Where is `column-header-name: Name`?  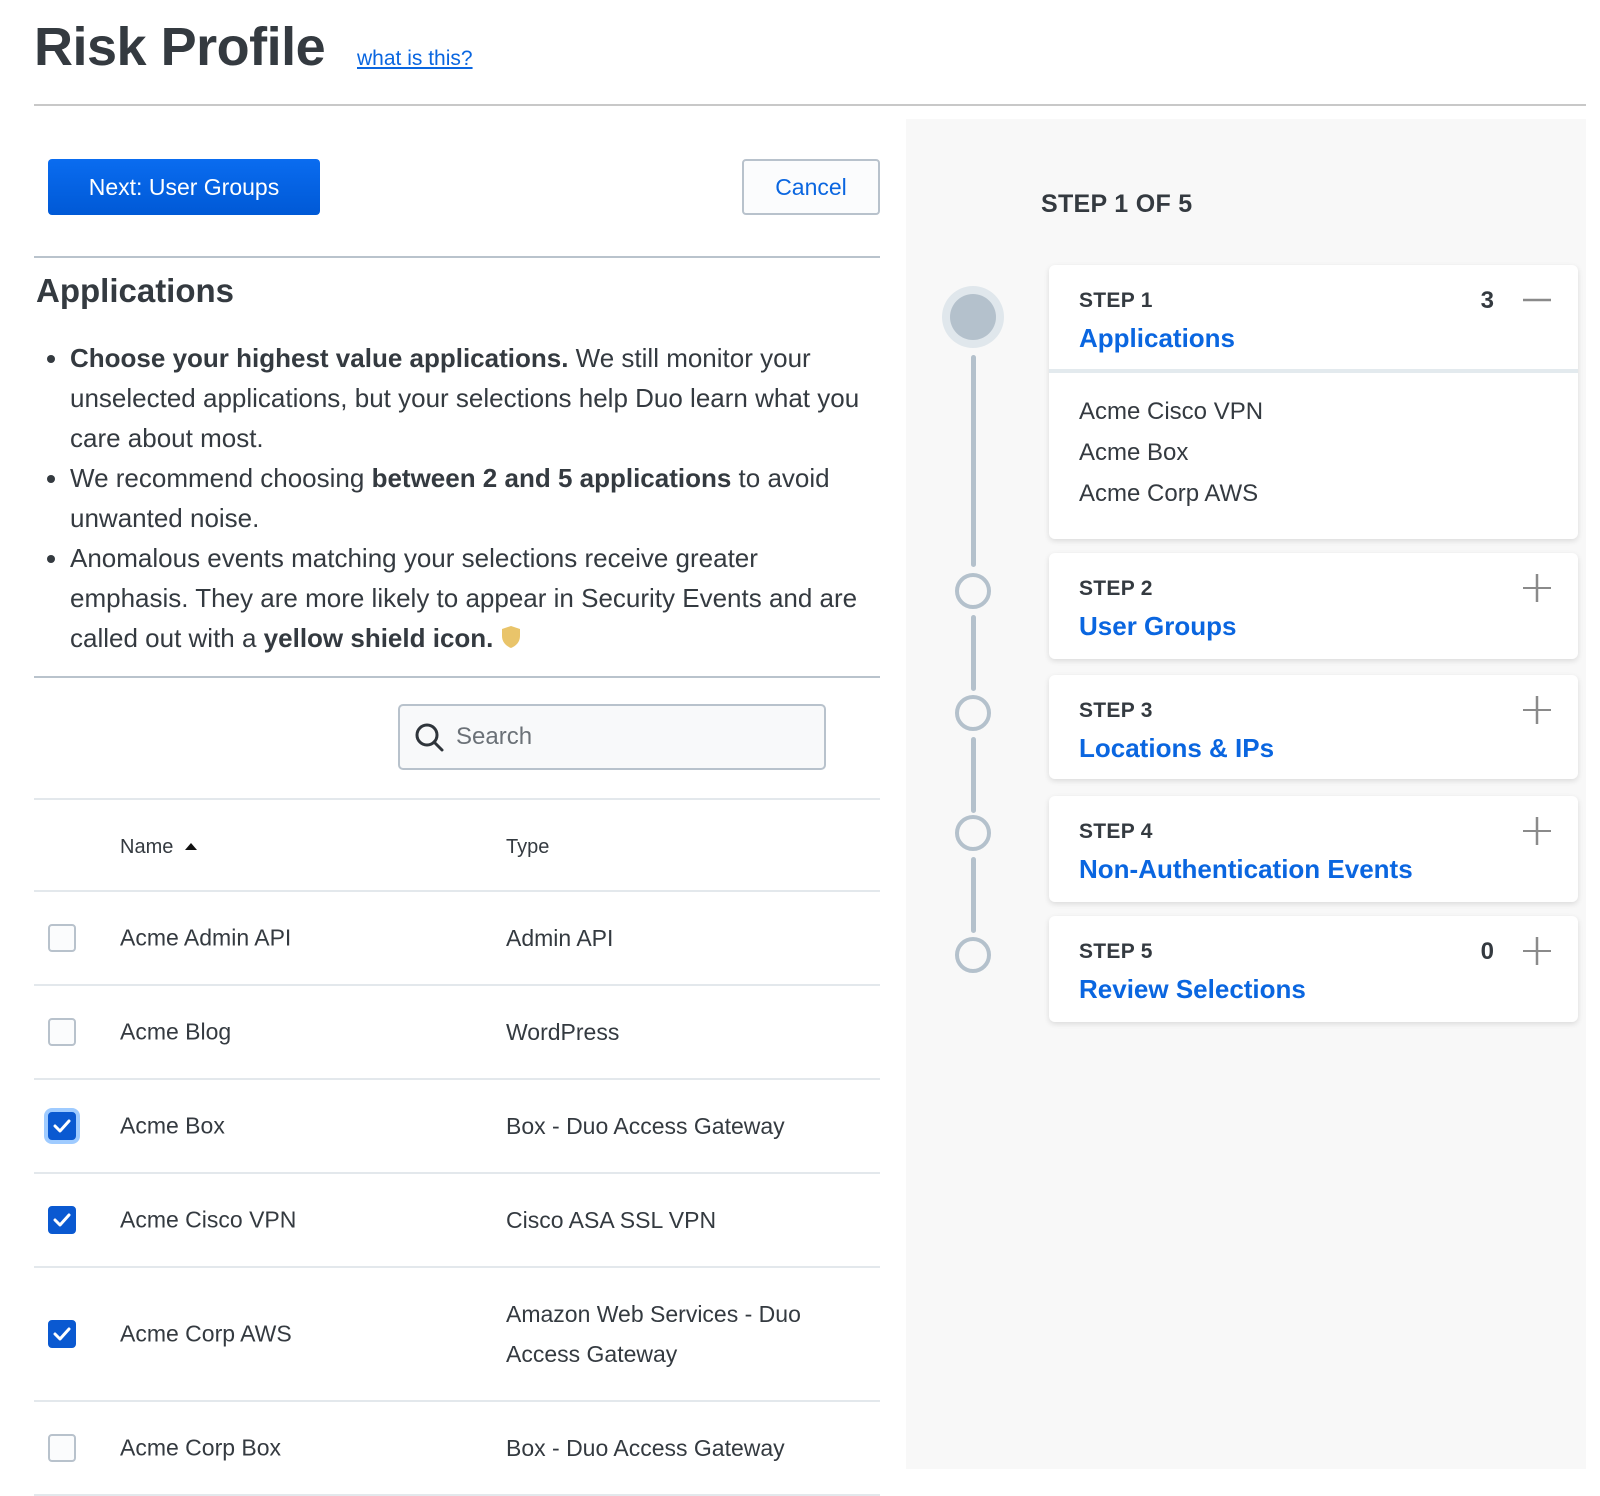
column-header-name: Name is located at coordinates (159, 847).